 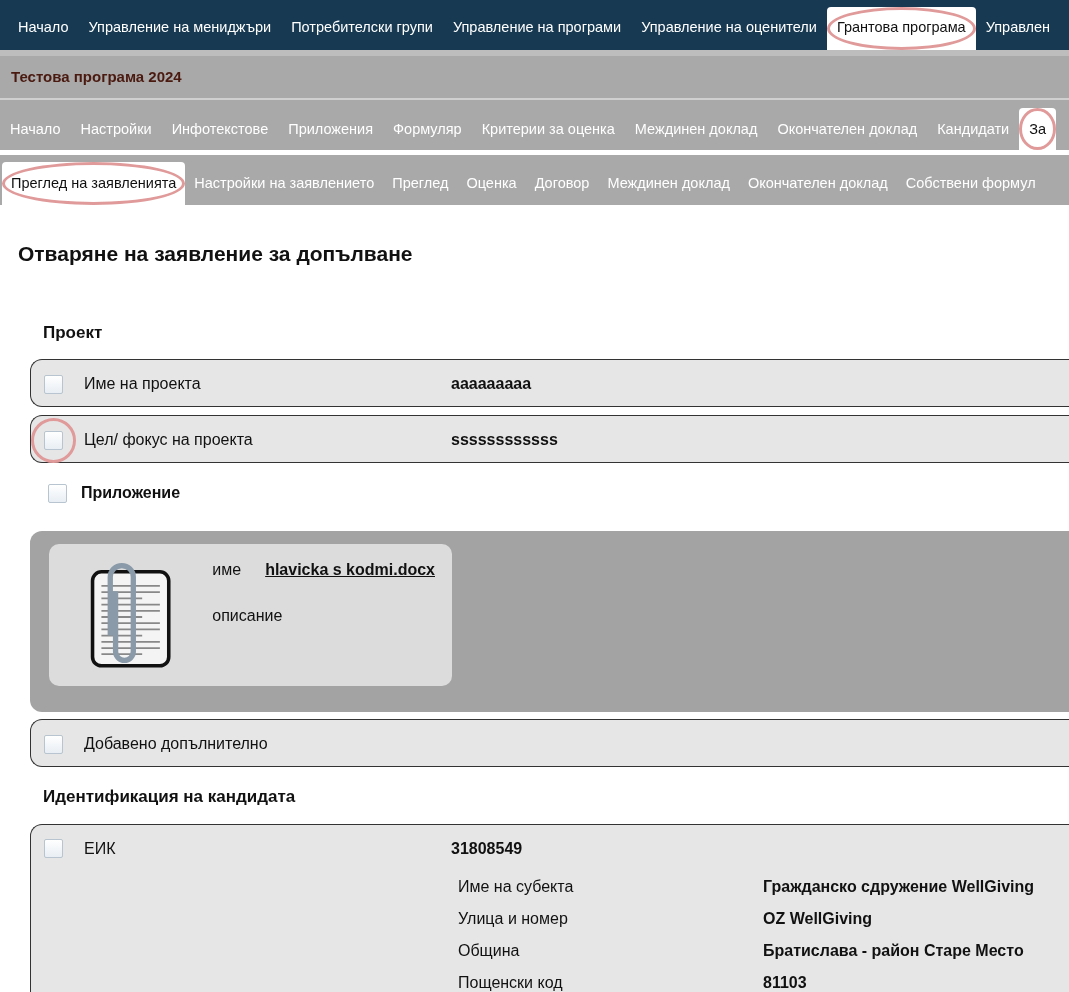 What do you see at coordinates (504, 440) in the screenshot?
I see `field-value: ssssssssssss` at bounding box center [504, 440].